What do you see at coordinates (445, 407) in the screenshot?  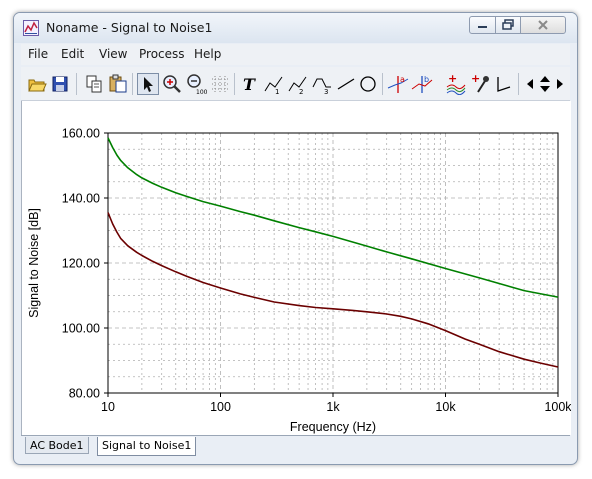 I see `x-tick-label: 10k` at bounding box center [445, 407].